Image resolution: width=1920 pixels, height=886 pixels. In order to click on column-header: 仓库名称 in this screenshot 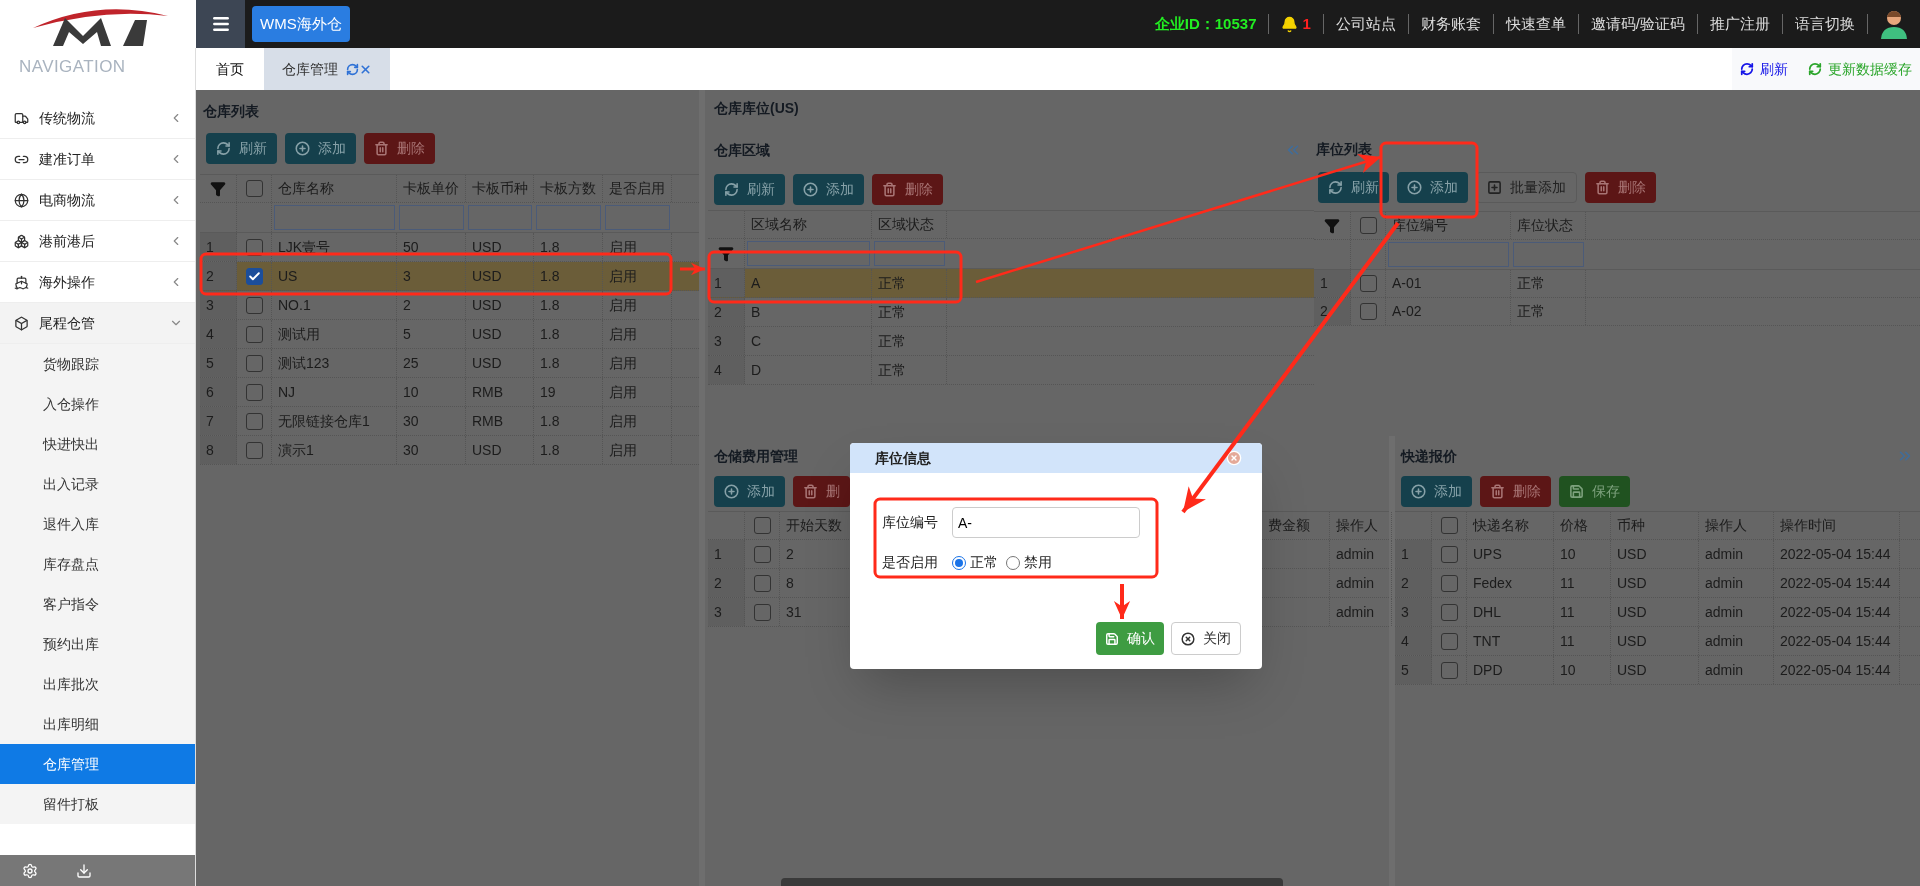, I will do `click(334, 188)`.